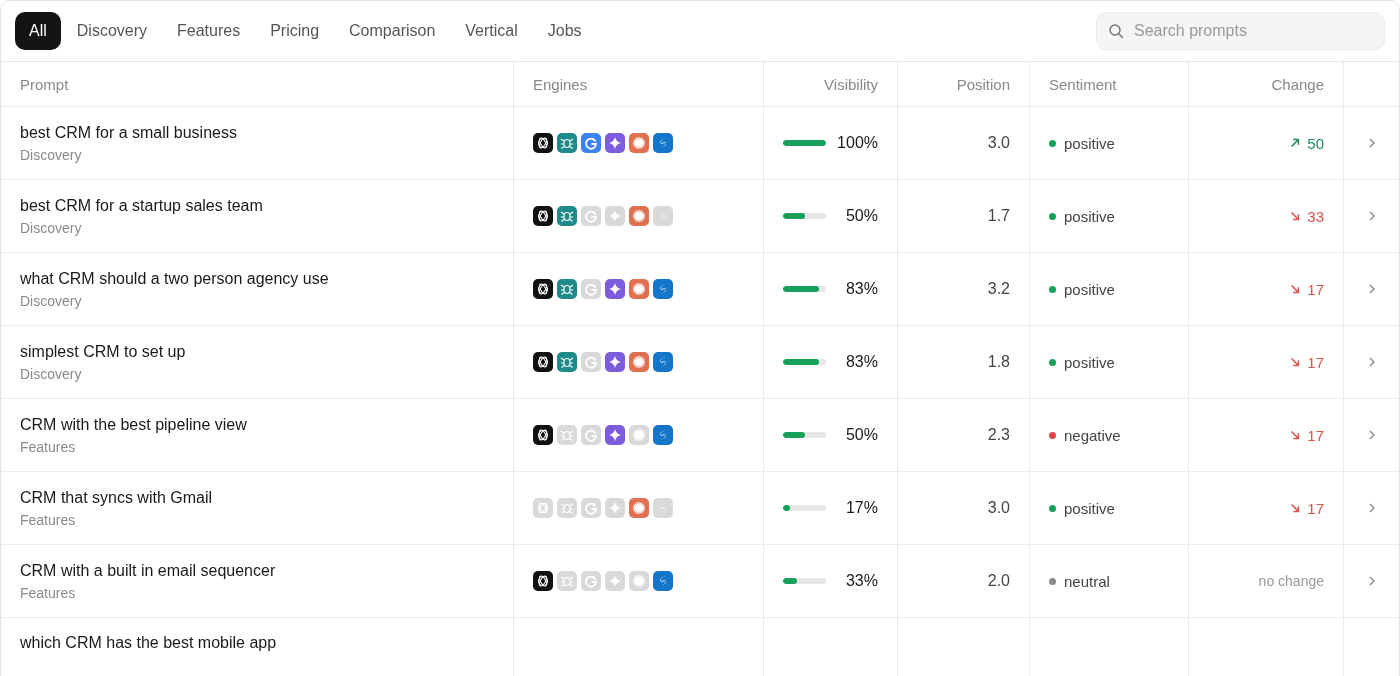 Image resolution: width=1400 pixels, height=676 pixels. Describe the element at coordinates (998, 435) in the screenshot. I see `position-value: 2.3` at that location.